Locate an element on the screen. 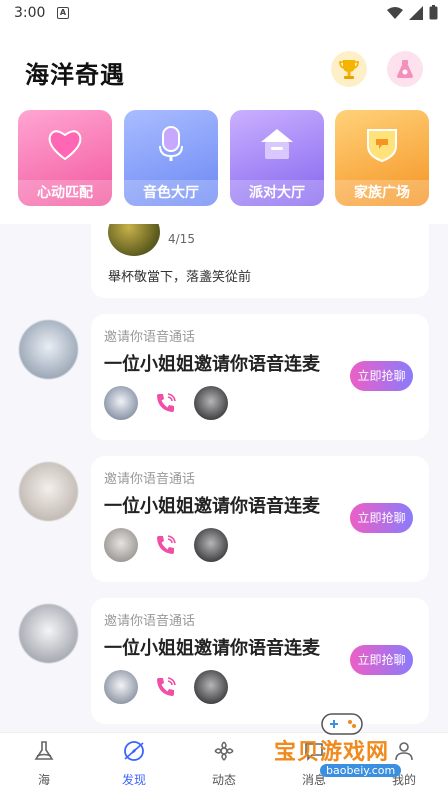 Image resolution: width=448 pixels, height=798 pixels. category-party-hall: 派对大厅 is located at coordinates (277, 158).